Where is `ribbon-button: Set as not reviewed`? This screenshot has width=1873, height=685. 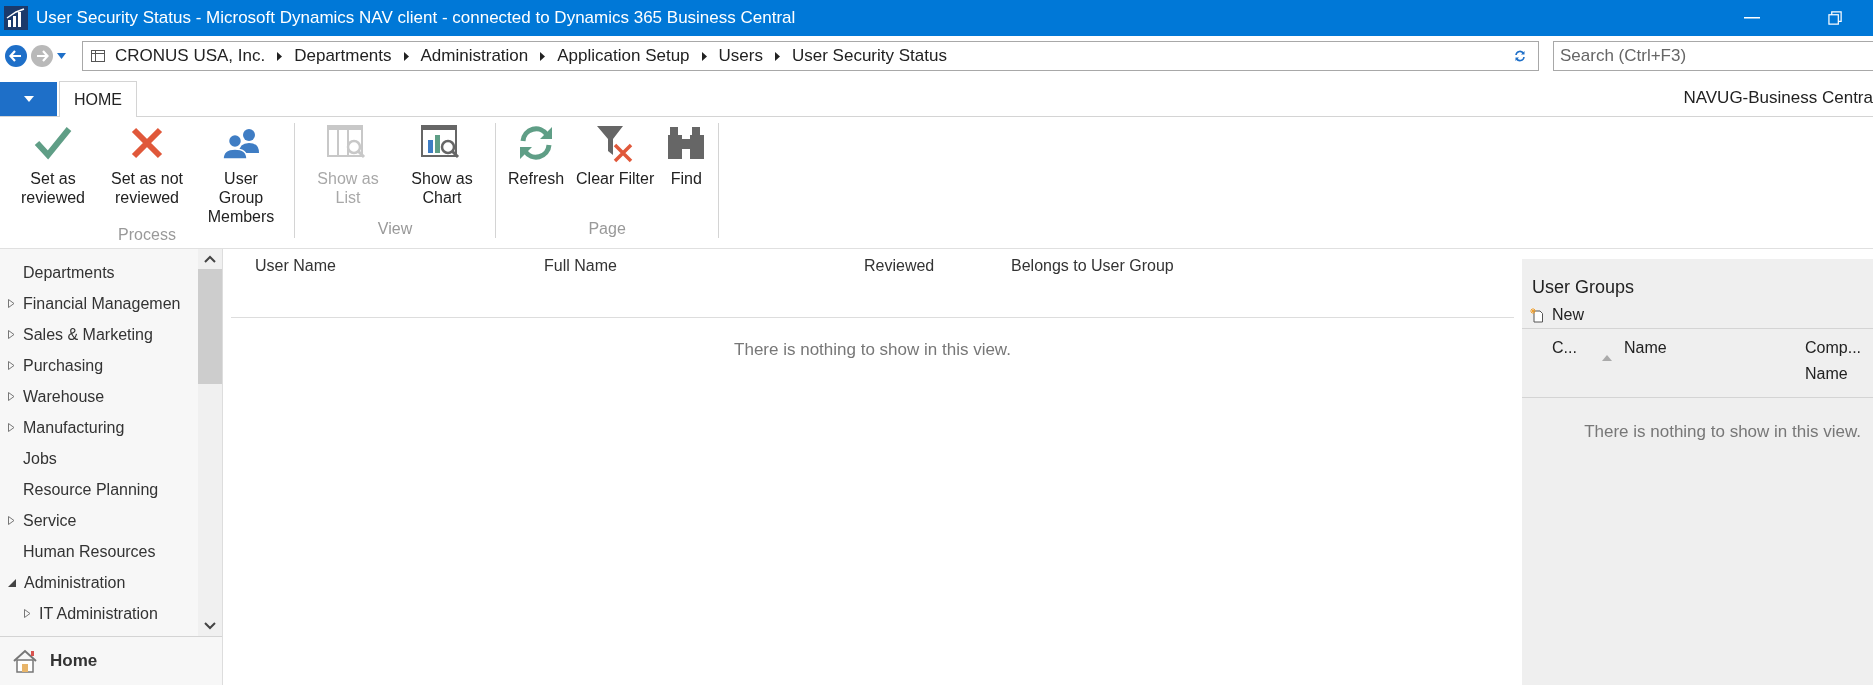
ribbon-button: Set as not reviewed is located at coordinates (147, 174).